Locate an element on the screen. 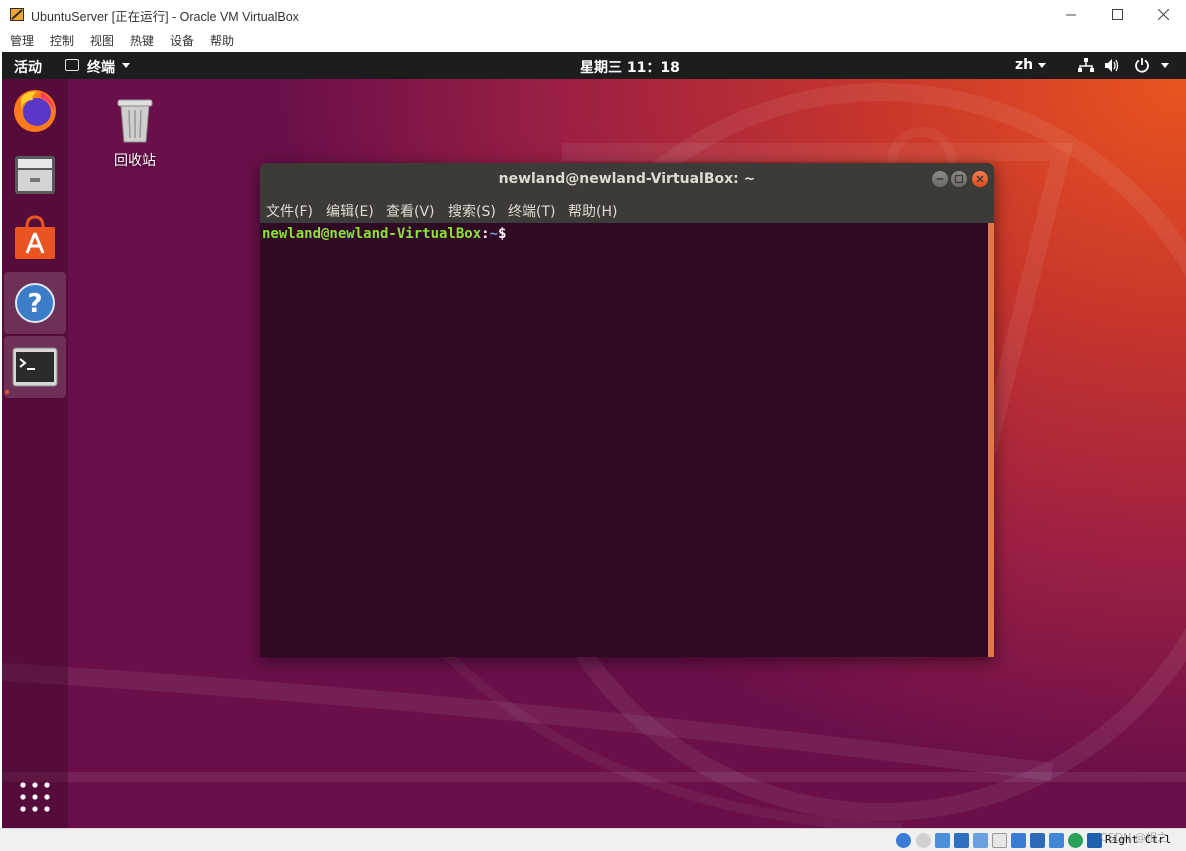  running-indicator is located at coordinates (7, 392).